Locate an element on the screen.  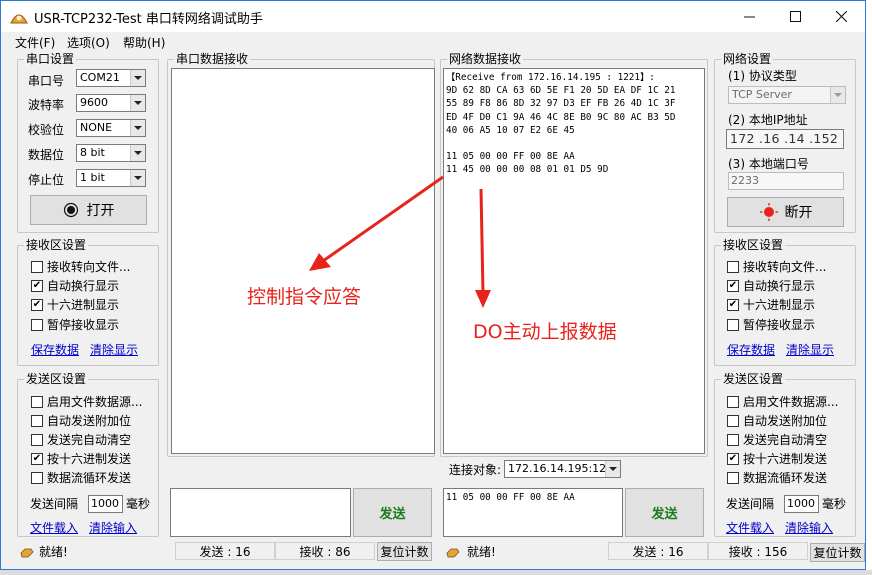
arrow-to-do-report is located at coordinates (483, 248).